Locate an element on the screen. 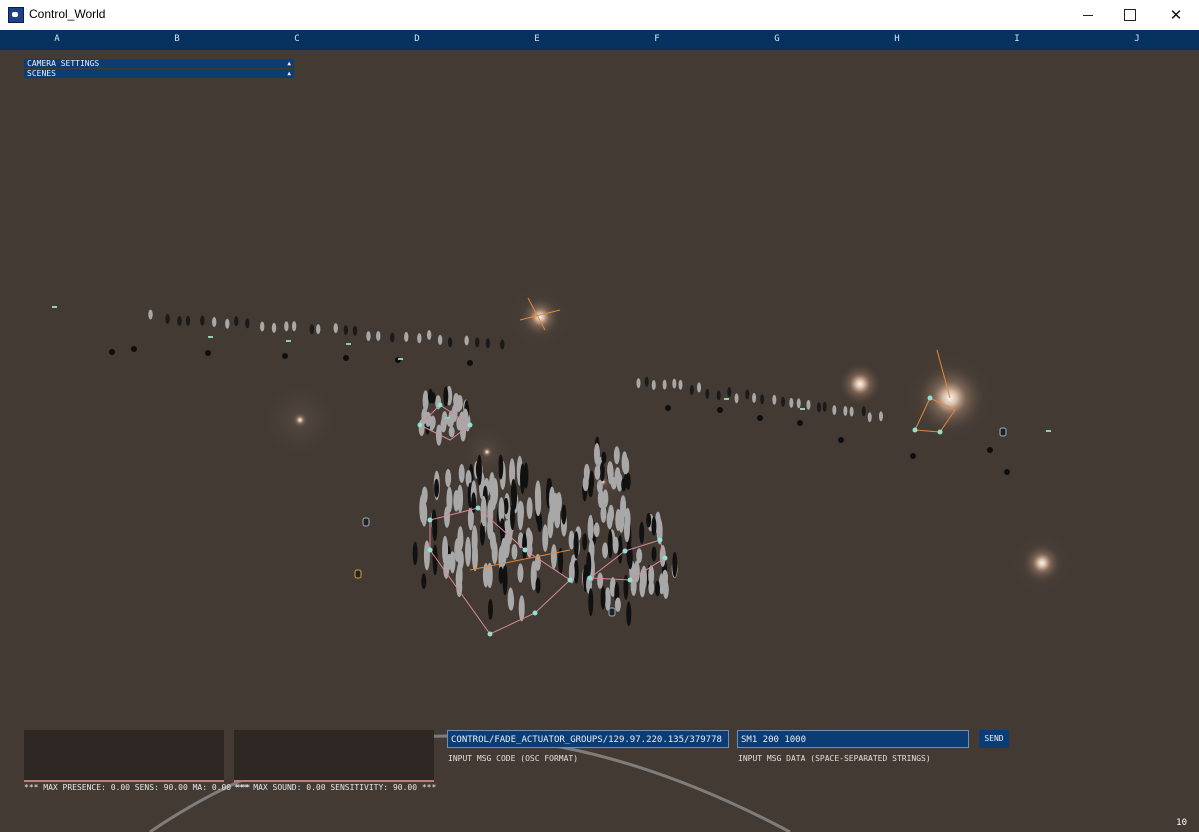 Image resolution: width=1199 pixels, height=832 pixels. fps-counter: 10 is located at coordinates (1181, 823).